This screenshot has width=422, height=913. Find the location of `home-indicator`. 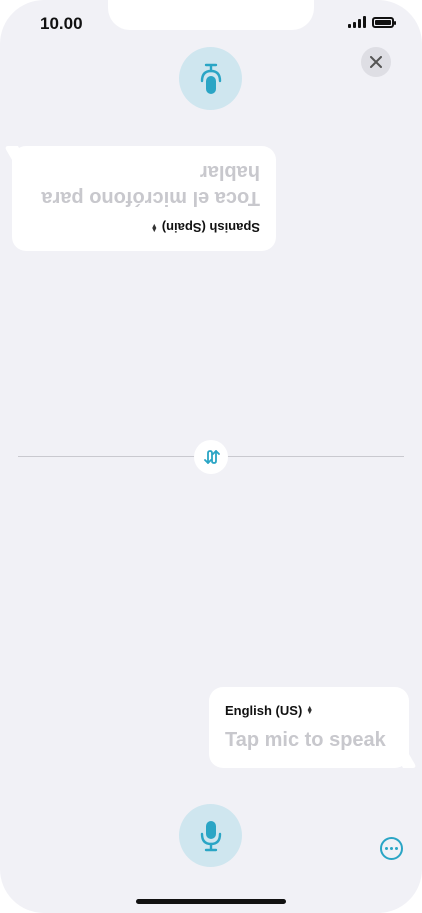

home-indicator is located at coordinates (211, 901).